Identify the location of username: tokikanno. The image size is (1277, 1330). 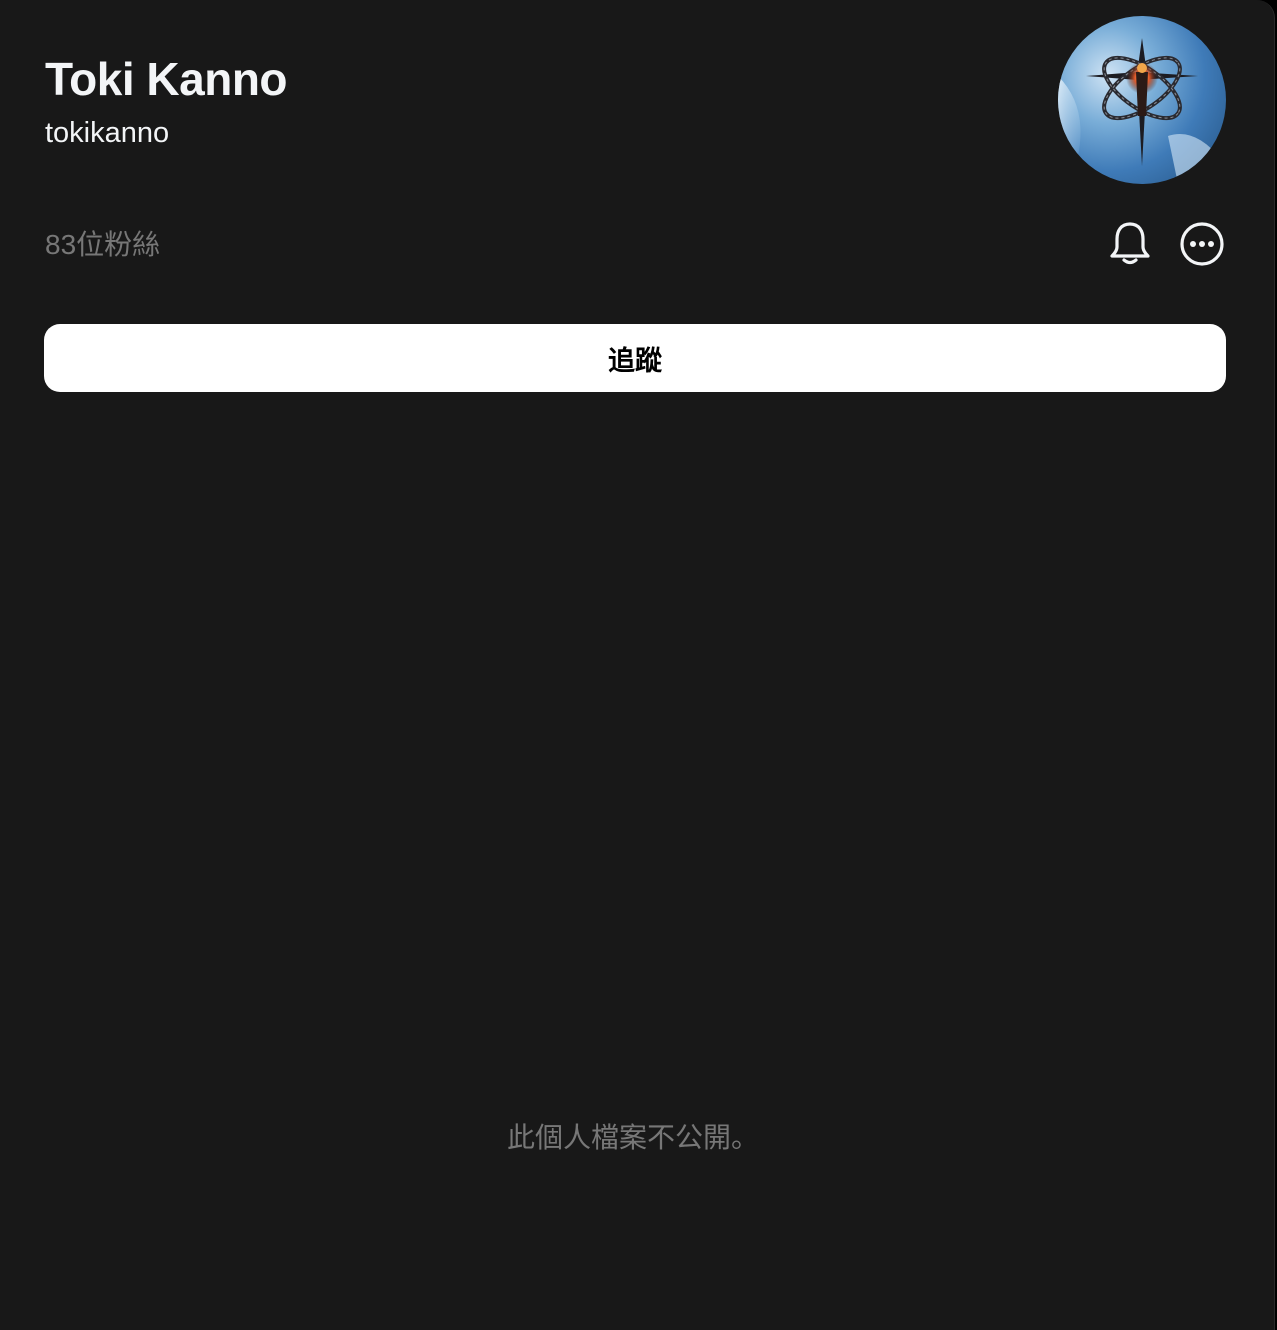
(107, 133).